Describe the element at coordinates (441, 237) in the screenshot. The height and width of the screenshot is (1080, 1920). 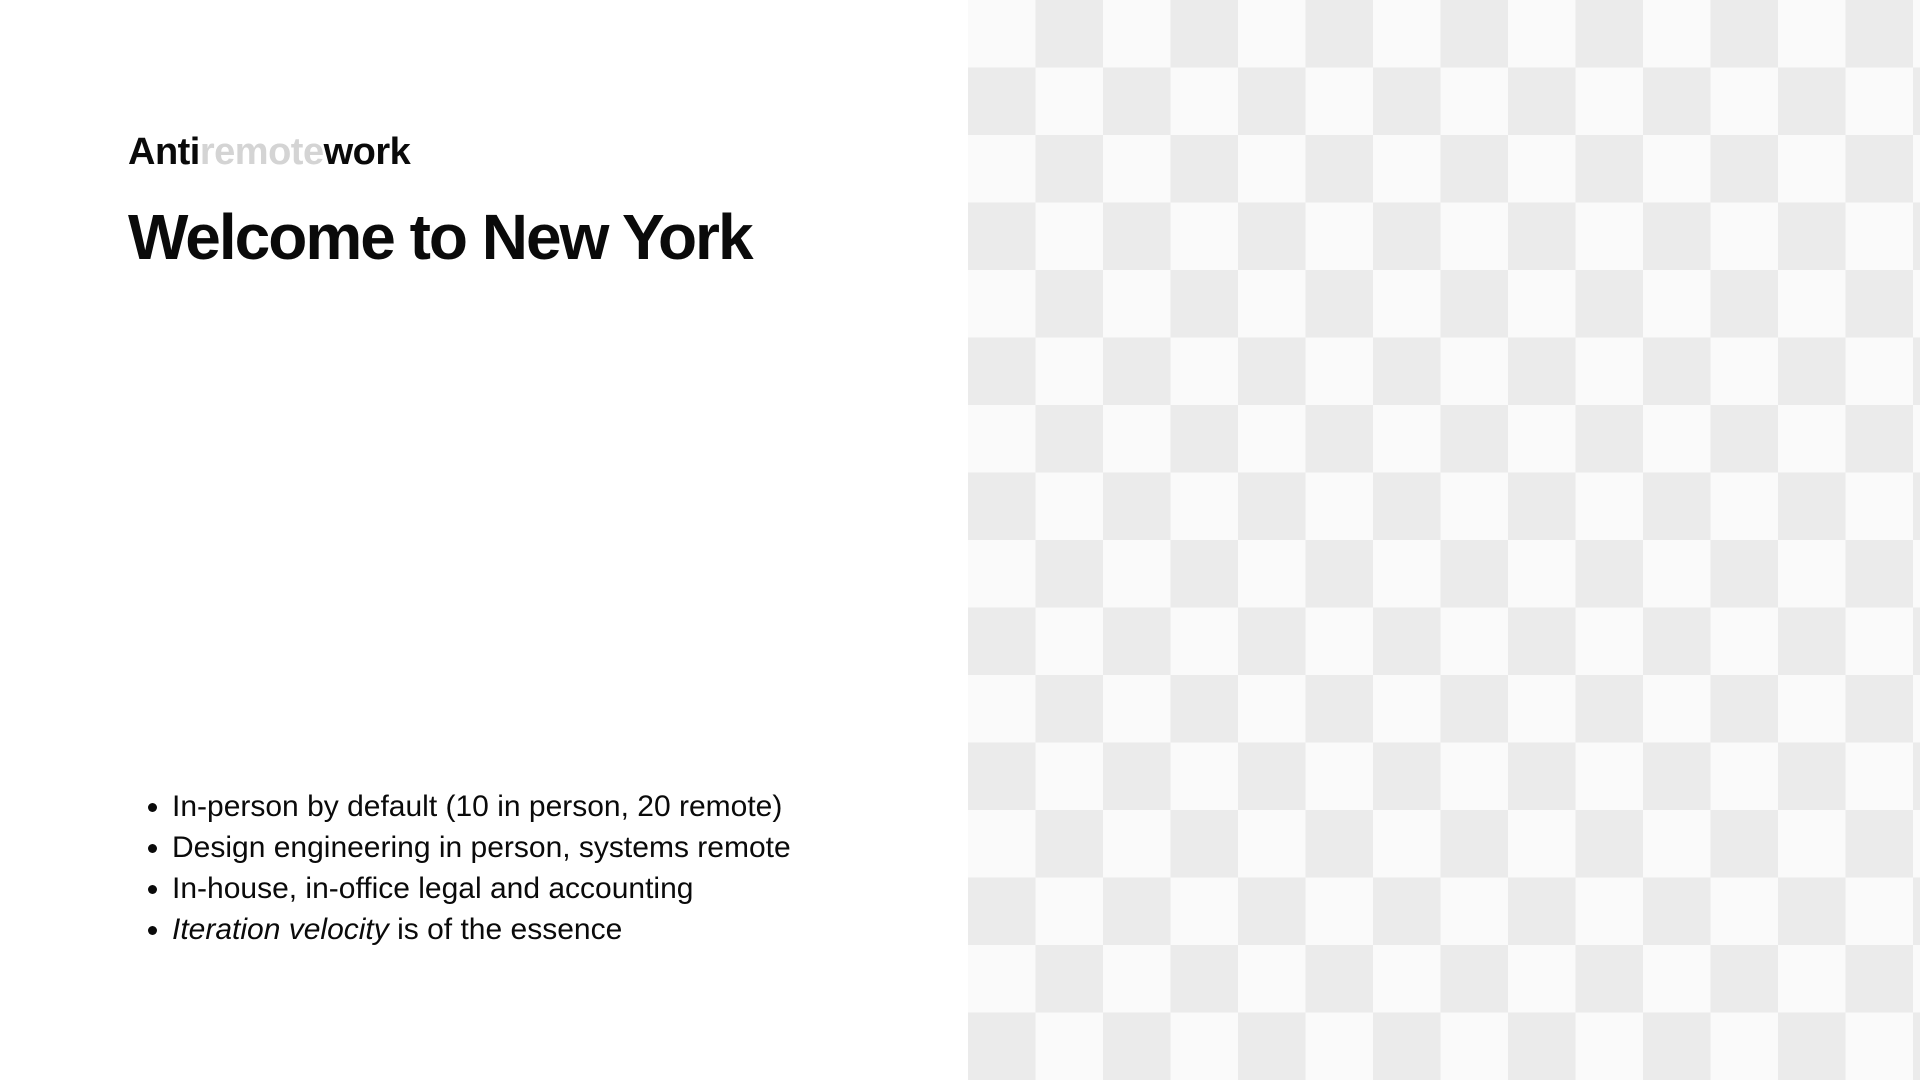
I see `slide-title: Welcome to New York` at that location.